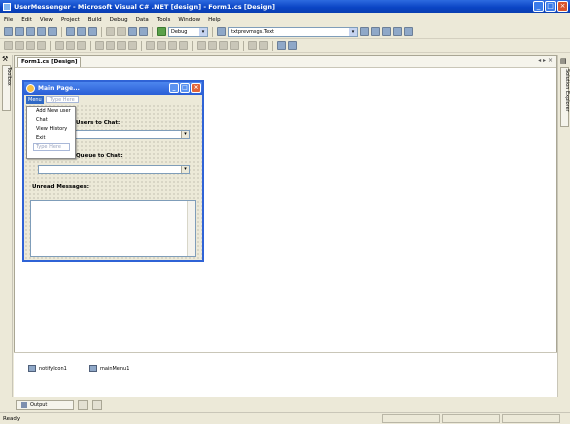 This screenshot has width=570, height=424. Describe the element at coordinates (293, 31) in the screenshot. I see `find-combo: txtprevmsgs.Text ▾` at that location.